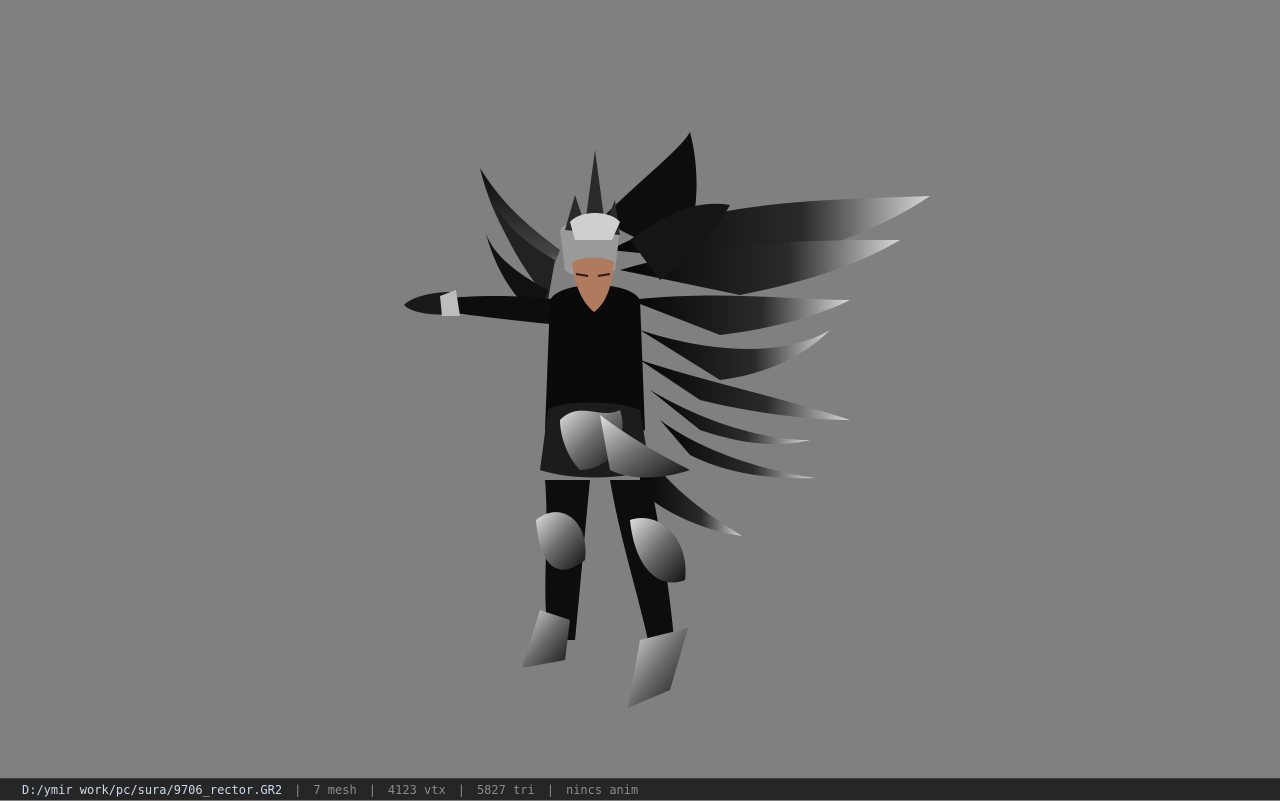 The image size is (1280, 801). I want to click on vertex-count: 4123 vtx, so click(416, 790).